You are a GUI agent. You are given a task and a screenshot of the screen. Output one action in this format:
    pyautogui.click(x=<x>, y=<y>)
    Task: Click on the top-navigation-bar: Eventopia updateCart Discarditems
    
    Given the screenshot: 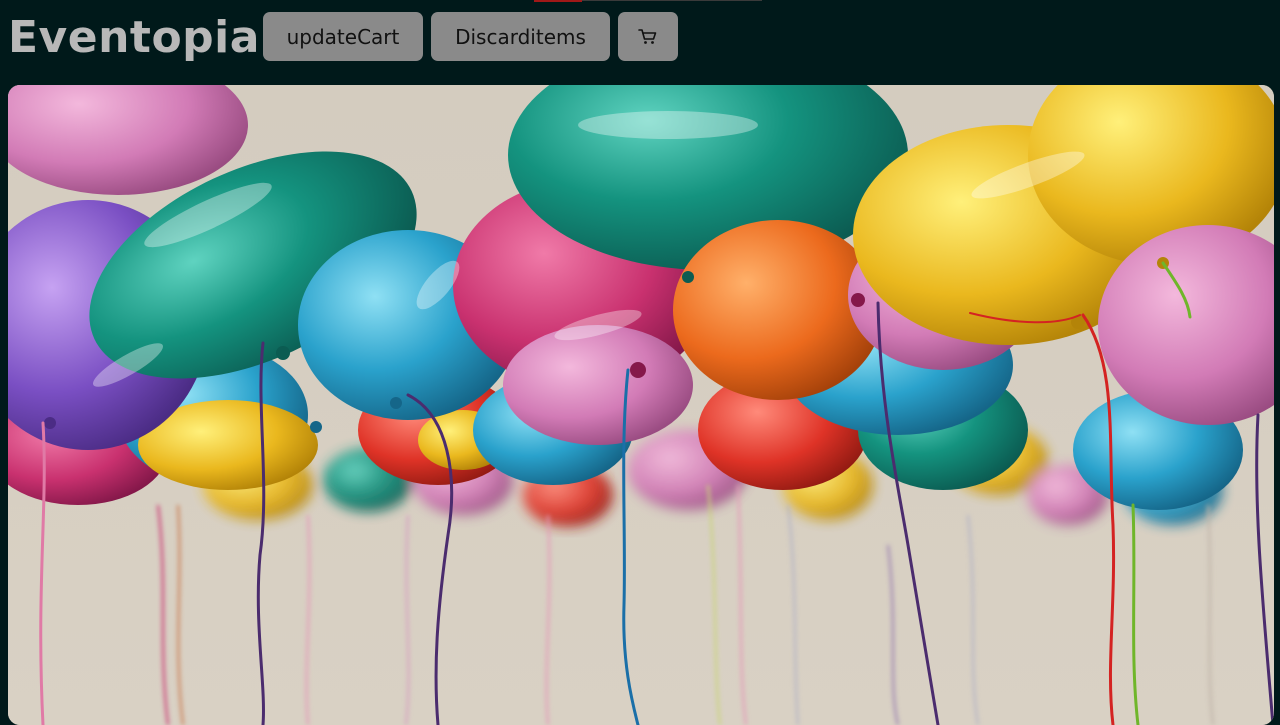 What is the action you would take?
    pyautogui.click(x=640, y=42)
    